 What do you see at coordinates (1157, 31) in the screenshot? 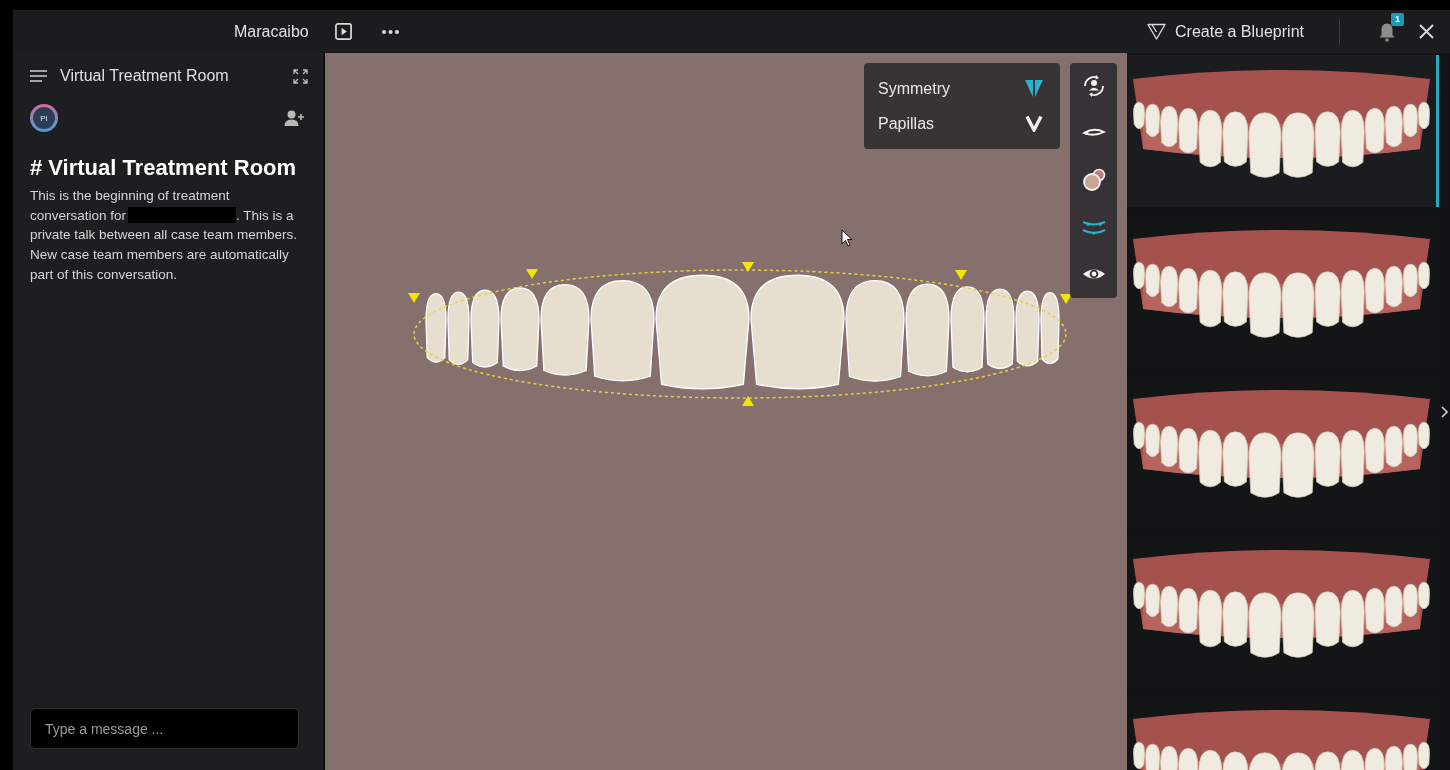
I see `triangle-icon` at bounding box center [1157, 31].